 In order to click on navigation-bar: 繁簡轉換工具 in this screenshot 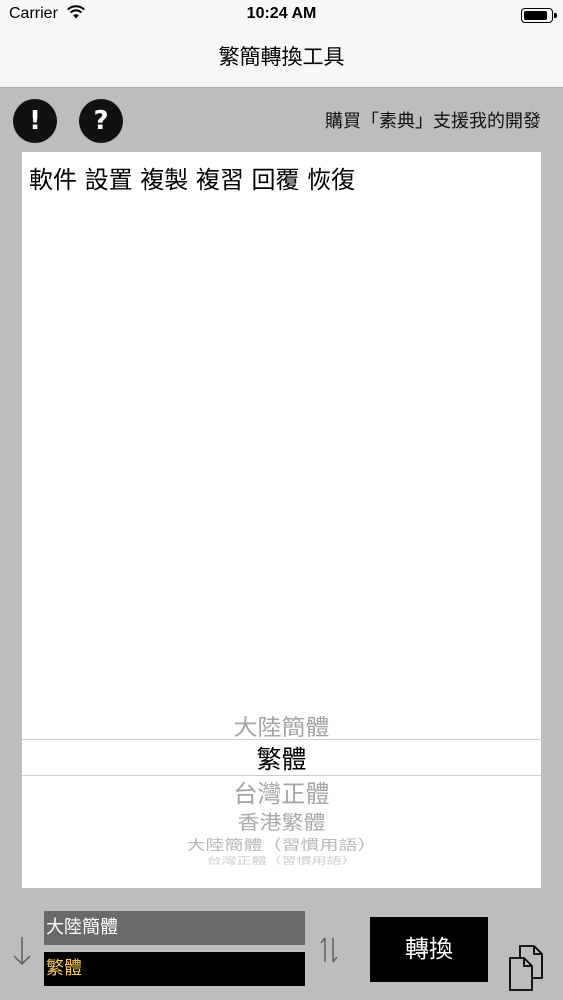, I will do `click(281, 59)`.